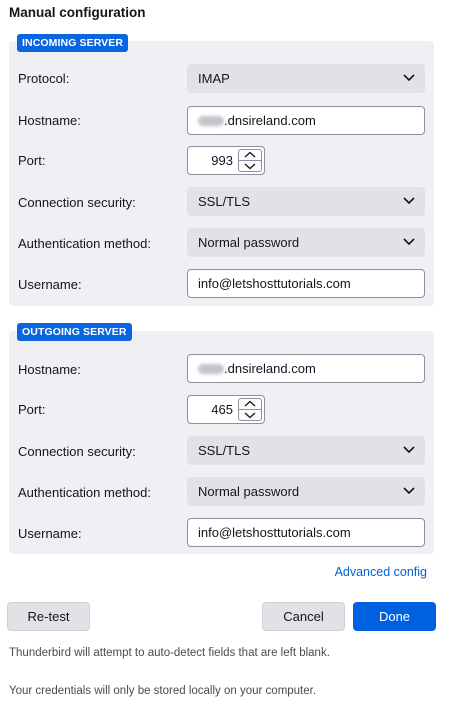 This screenshot has width=449, height=716. Describe the element at coordinates (214, 78) in the screenshot. I see `incoming-protocol-value: IMAP` at that location.